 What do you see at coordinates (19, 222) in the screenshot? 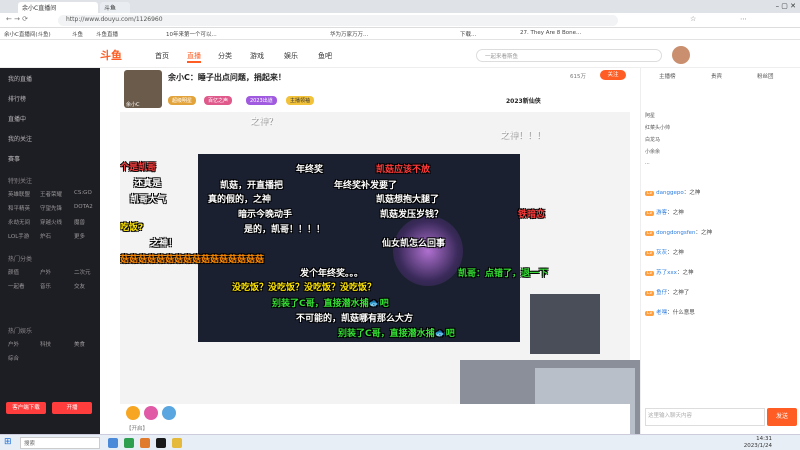
I see `sidebar-grid-item: 永劫无间` at bounding box center [19, 222].